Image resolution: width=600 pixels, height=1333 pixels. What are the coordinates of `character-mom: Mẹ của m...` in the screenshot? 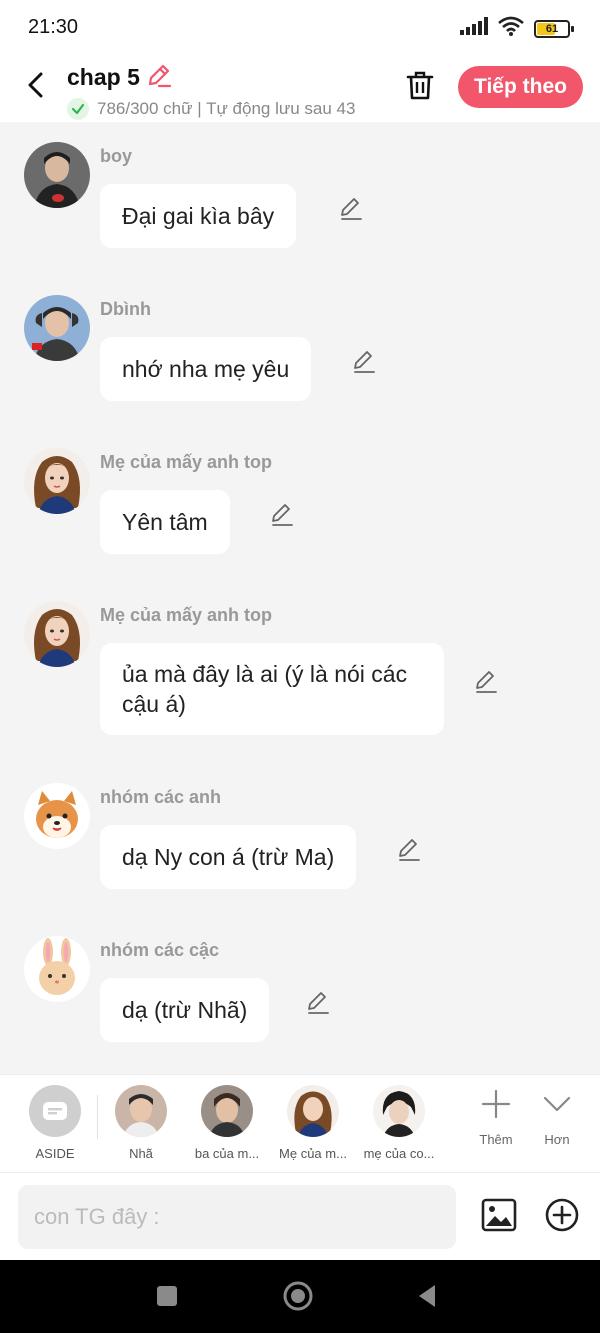 It's located at (313, 1123).